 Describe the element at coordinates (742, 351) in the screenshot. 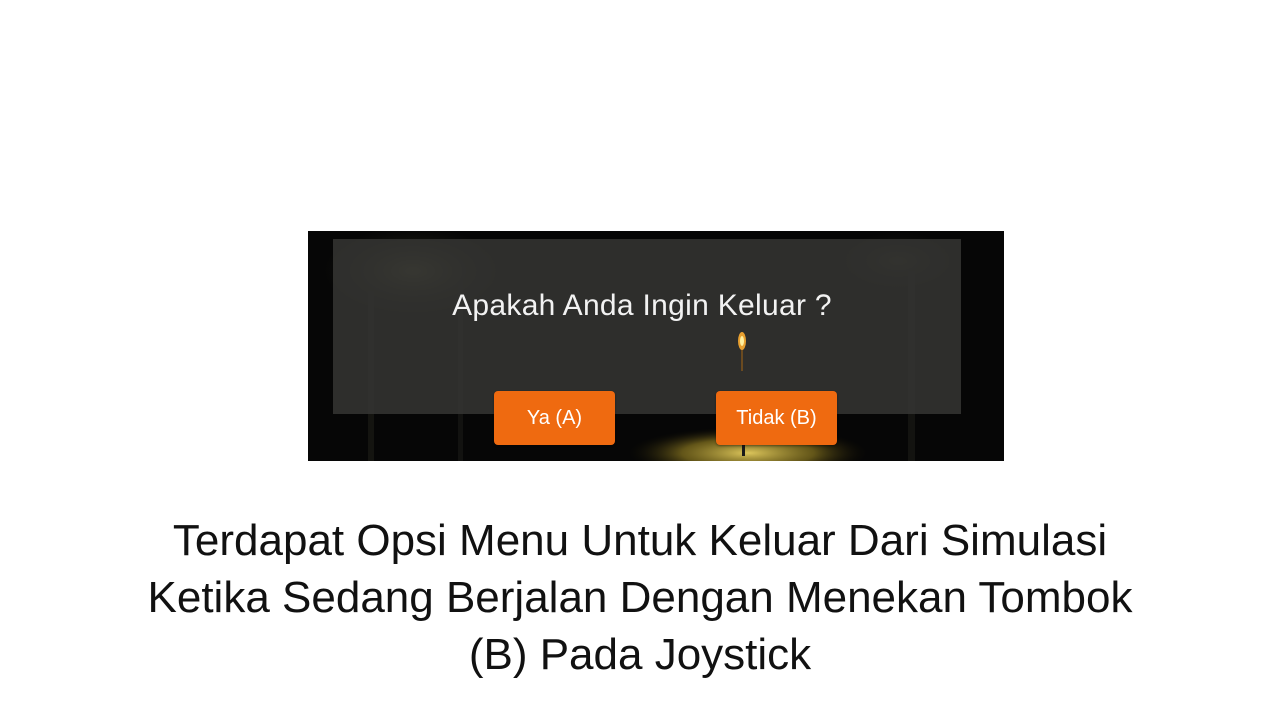

I see `torch-icon` at that location.